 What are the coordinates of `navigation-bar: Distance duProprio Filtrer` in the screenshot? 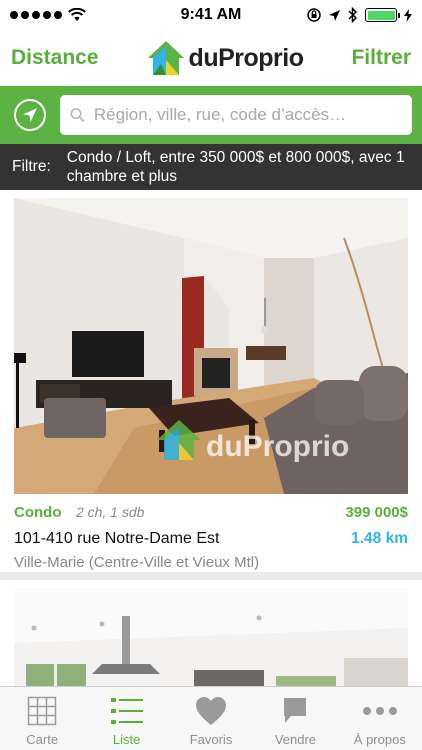 It's located at (211, 58).